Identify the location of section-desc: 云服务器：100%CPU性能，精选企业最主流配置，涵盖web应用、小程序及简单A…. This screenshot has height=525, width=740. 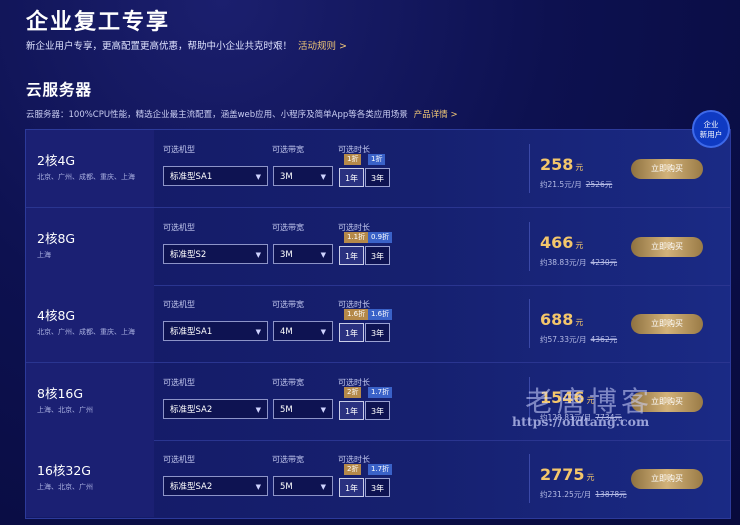
(242, 114).